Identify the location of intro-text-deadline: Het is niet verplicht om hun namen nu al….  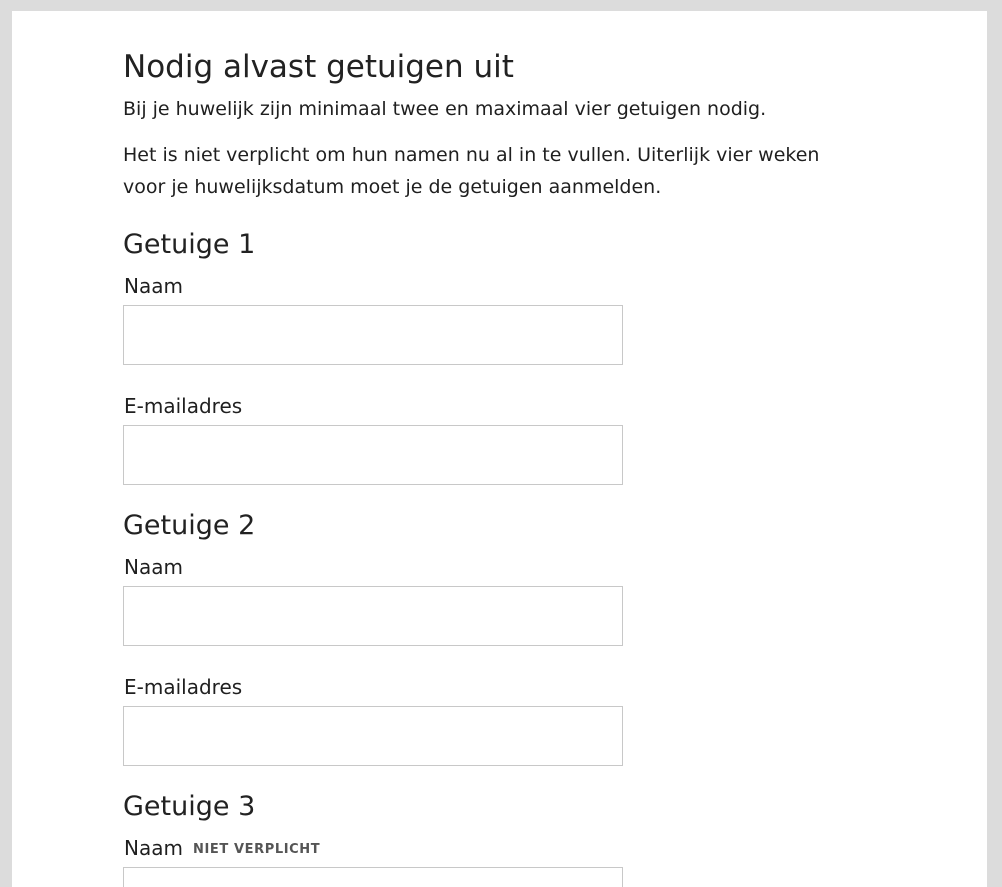
(471, 171).